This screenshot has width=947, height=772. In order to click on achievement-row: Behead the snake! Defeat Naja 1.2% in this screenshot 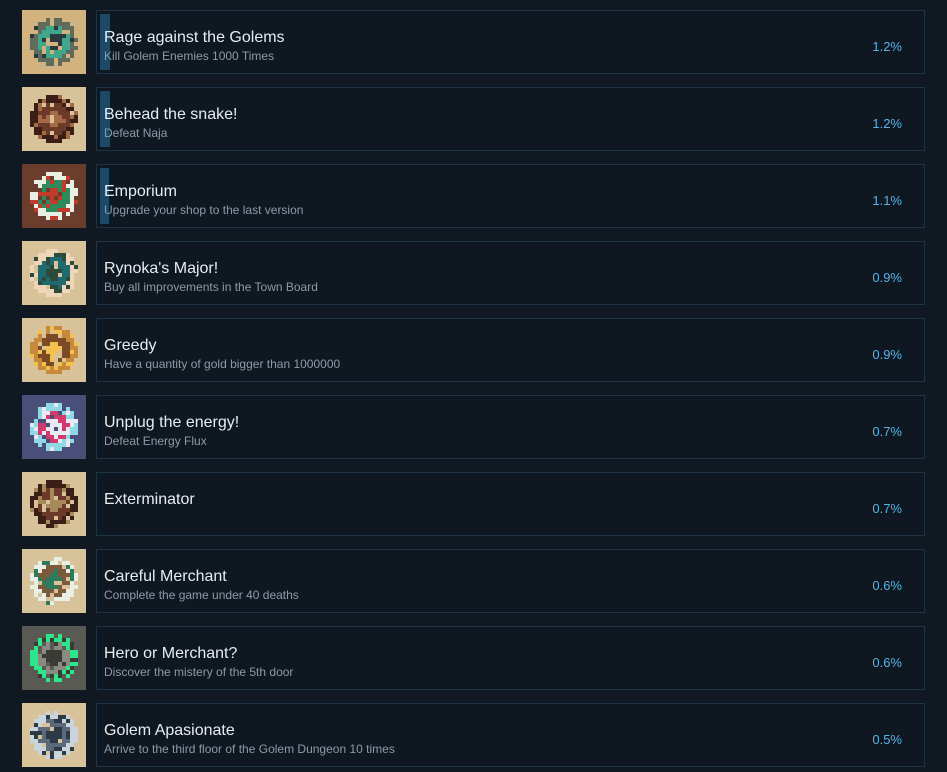, I will do `click(473, 119)`.